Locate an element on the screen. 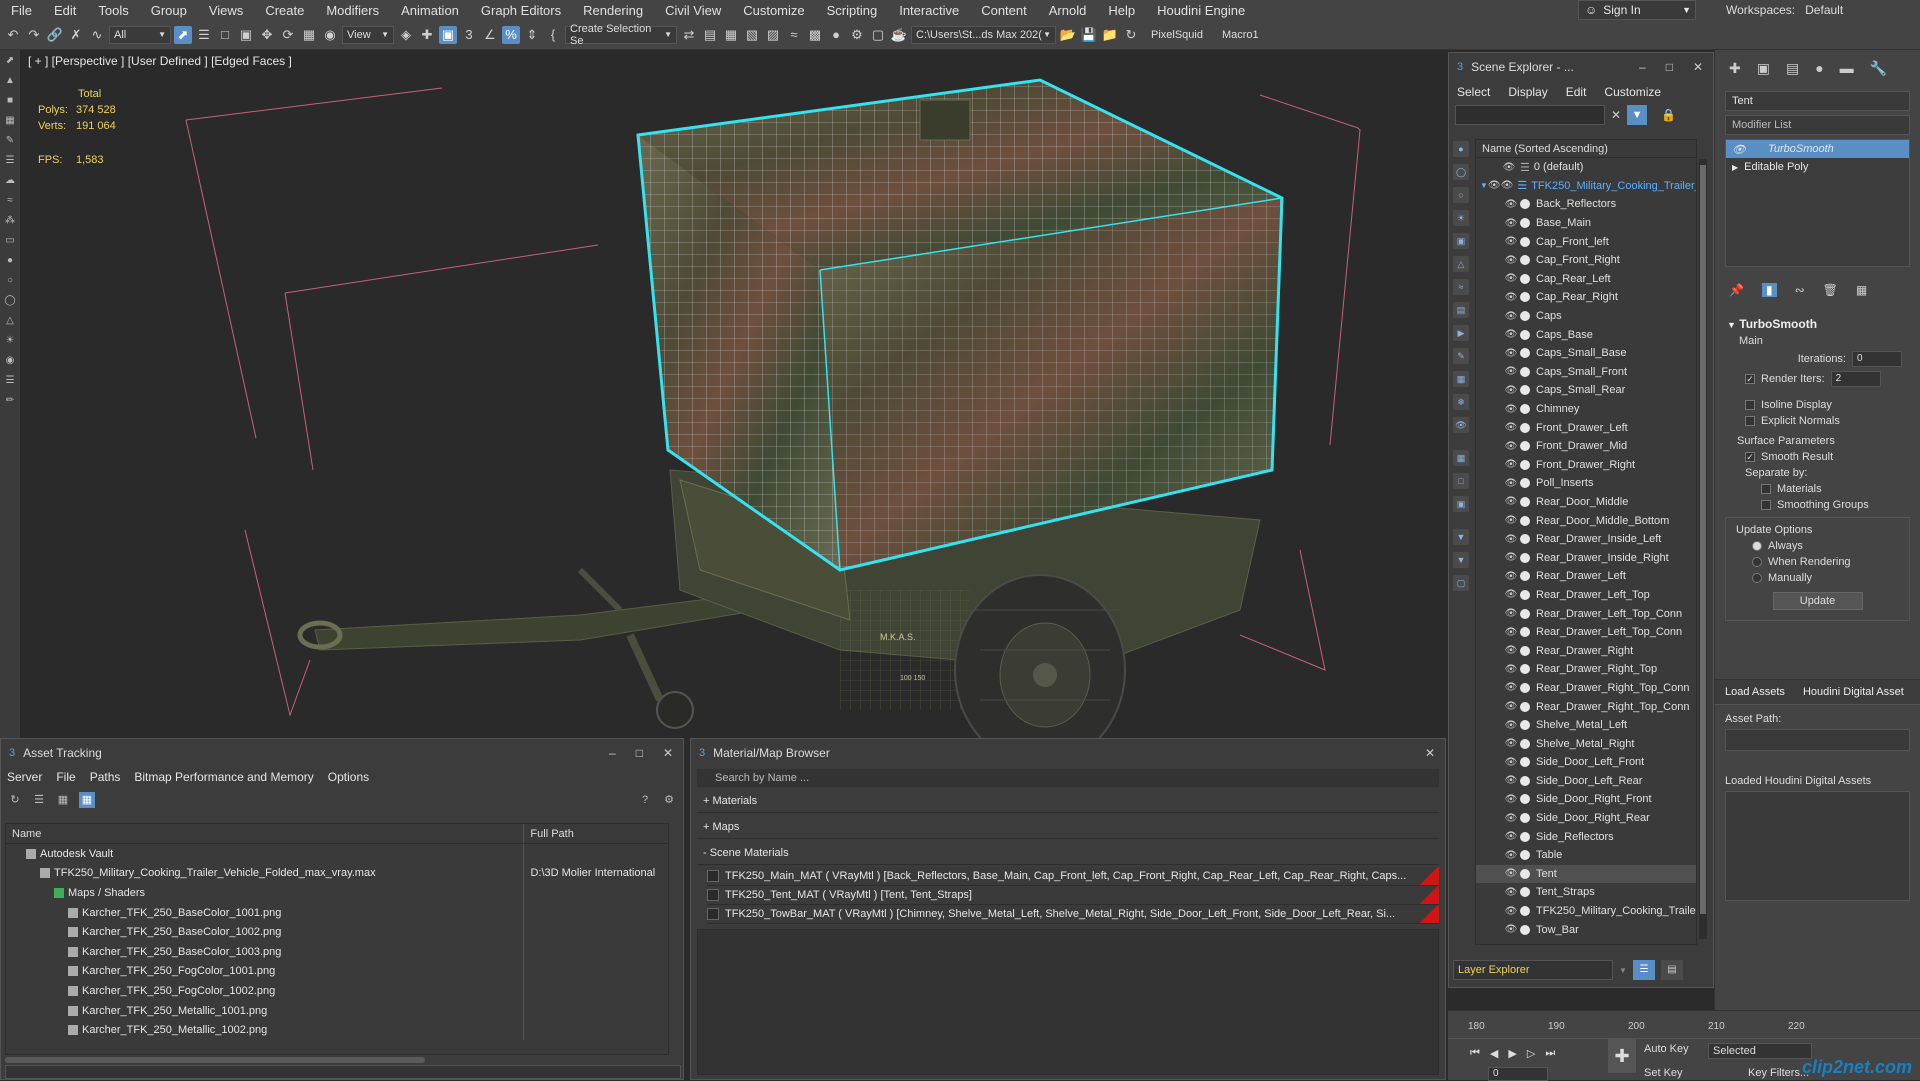 This screenshot has height=1081, width=1920. material-browser-titlebar: 3 Material/Map Browser ✕ is located at coordinates (1068, 753).